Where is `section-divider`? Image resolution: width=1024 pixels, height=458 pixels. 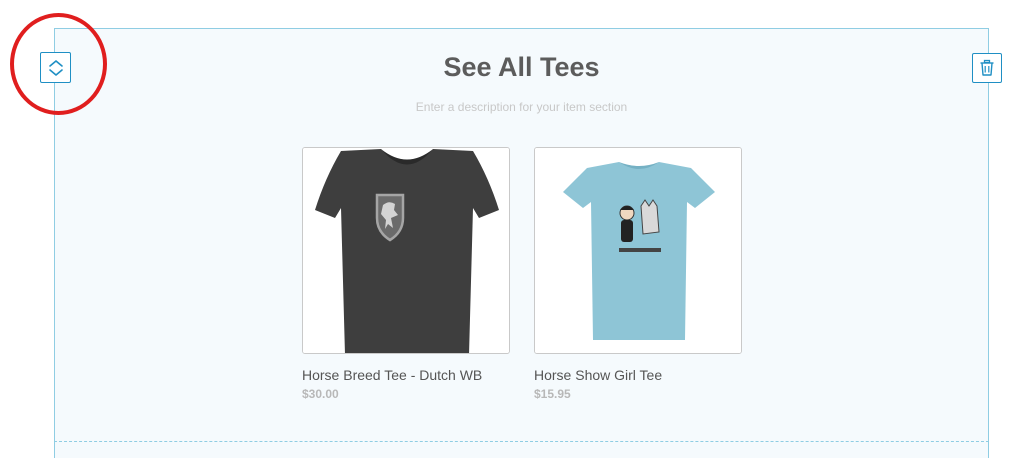
section-divider is located at coordinates (521, 441).